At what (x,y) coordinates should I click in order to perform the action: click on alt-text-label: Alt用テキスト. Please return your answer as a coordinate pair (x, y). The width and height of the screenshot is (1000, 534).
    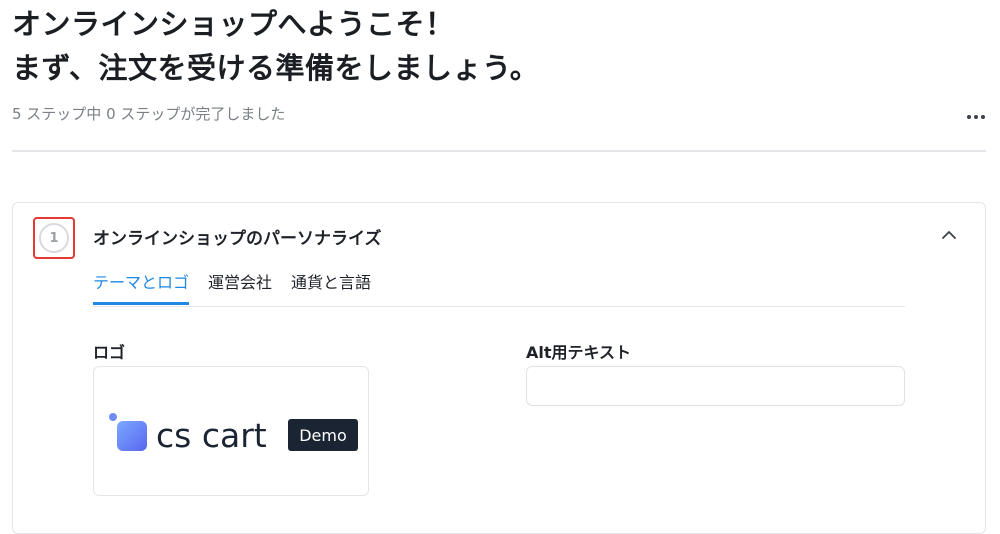
    Looking at the image, I should click on (579, 352).